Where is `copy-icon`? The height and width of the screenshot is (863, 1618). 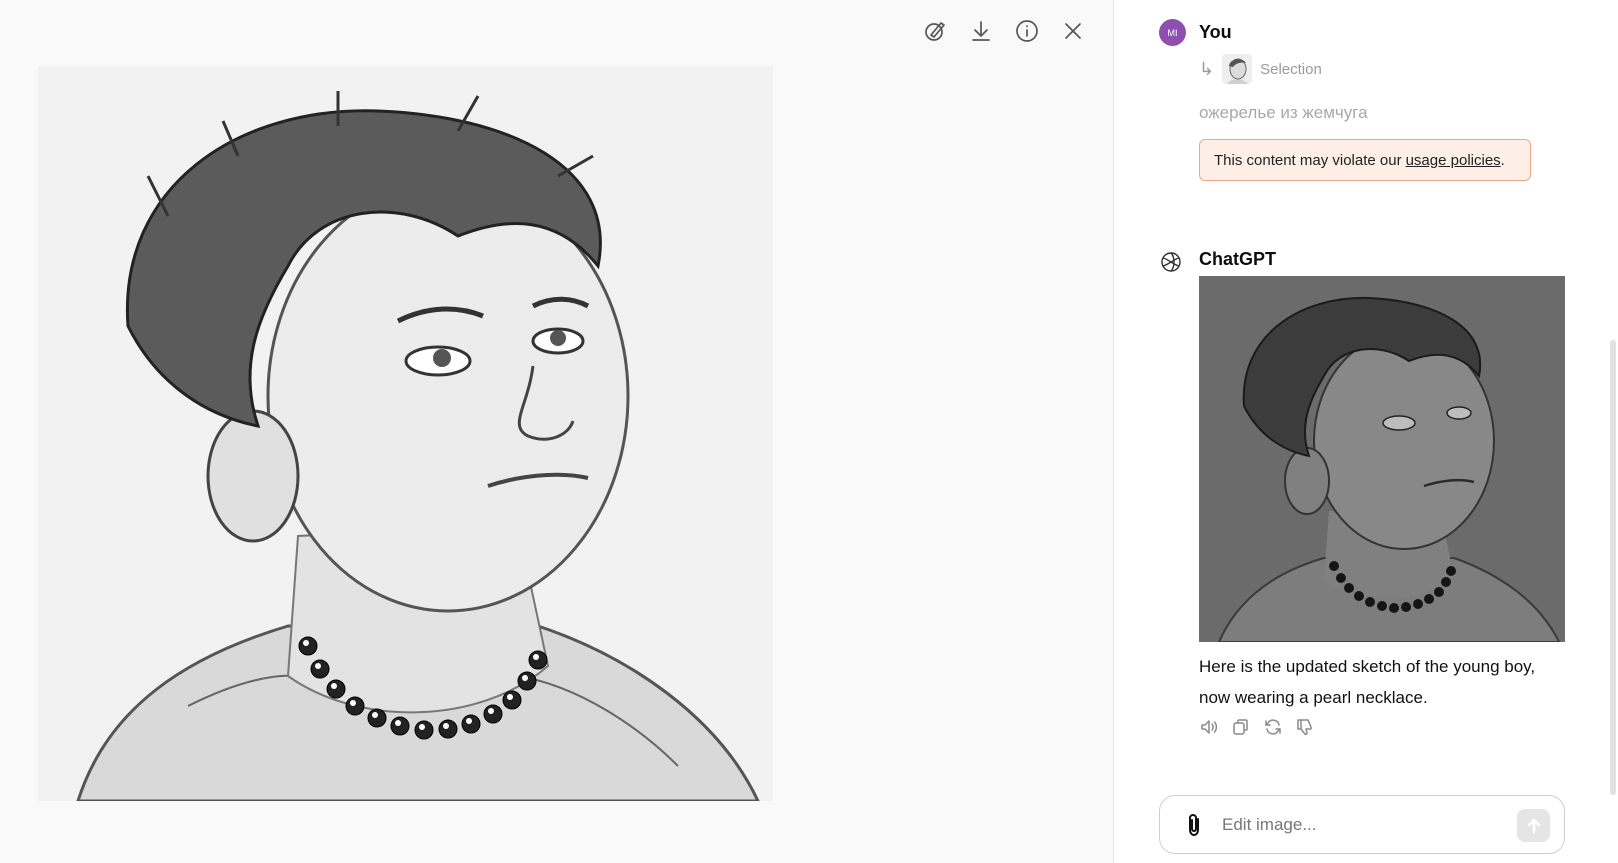
copy-icon is located at coordinates (1240, 727).